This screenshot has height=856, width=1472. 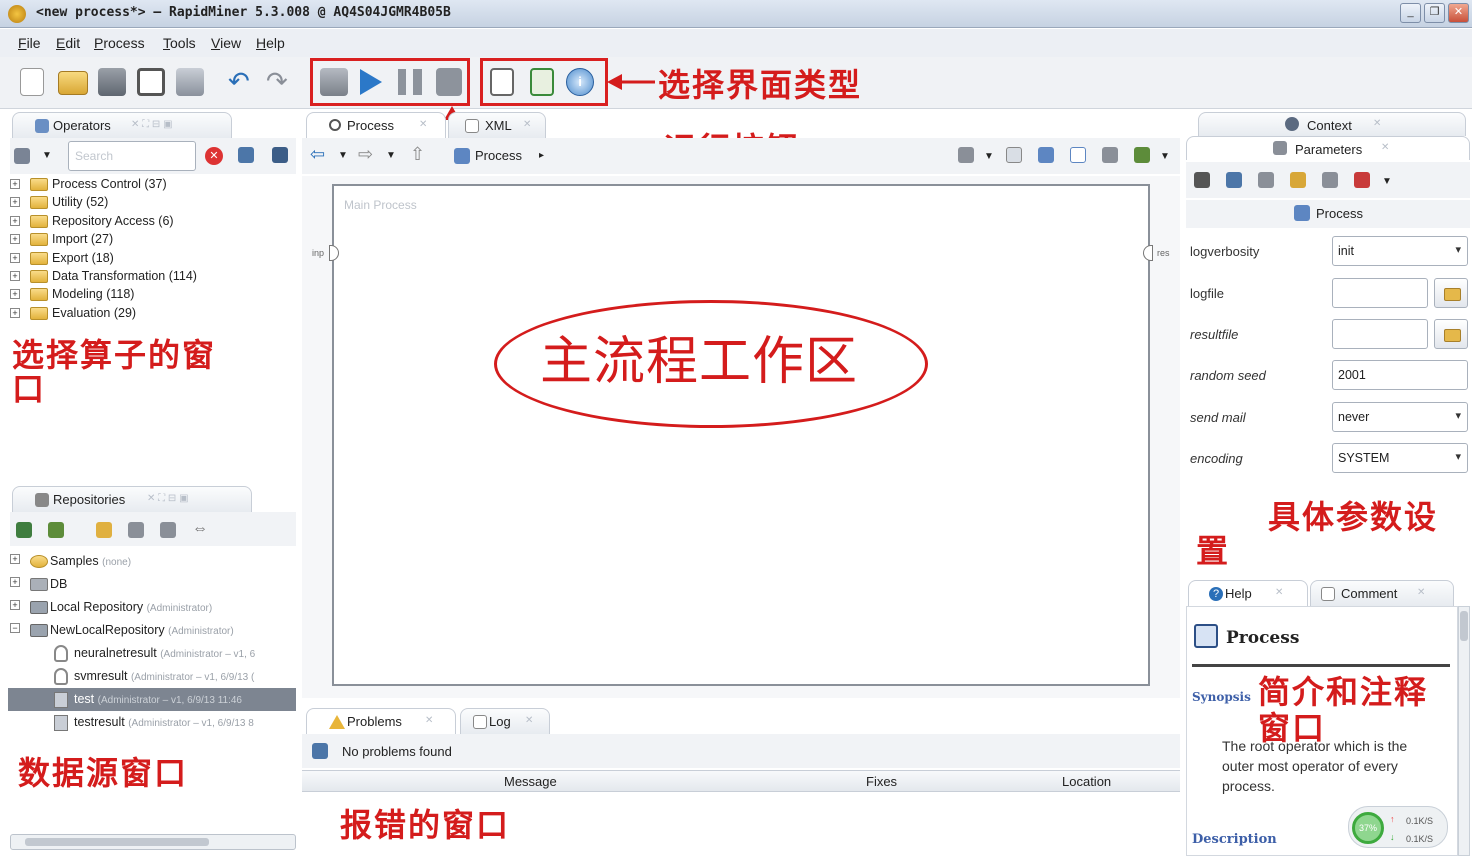 What do you see at coordinates (317, 154) in the screenshot?
I see `back-arrow-icon: ⇦` at bounding box center [317, 154].